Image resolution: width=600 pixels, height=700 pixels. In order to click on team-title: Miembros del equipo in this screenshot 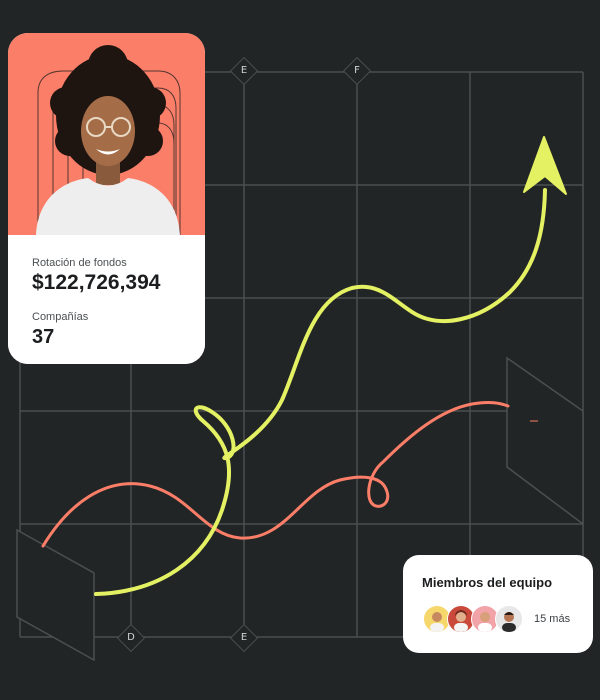, I will do `click(487, 582)`.